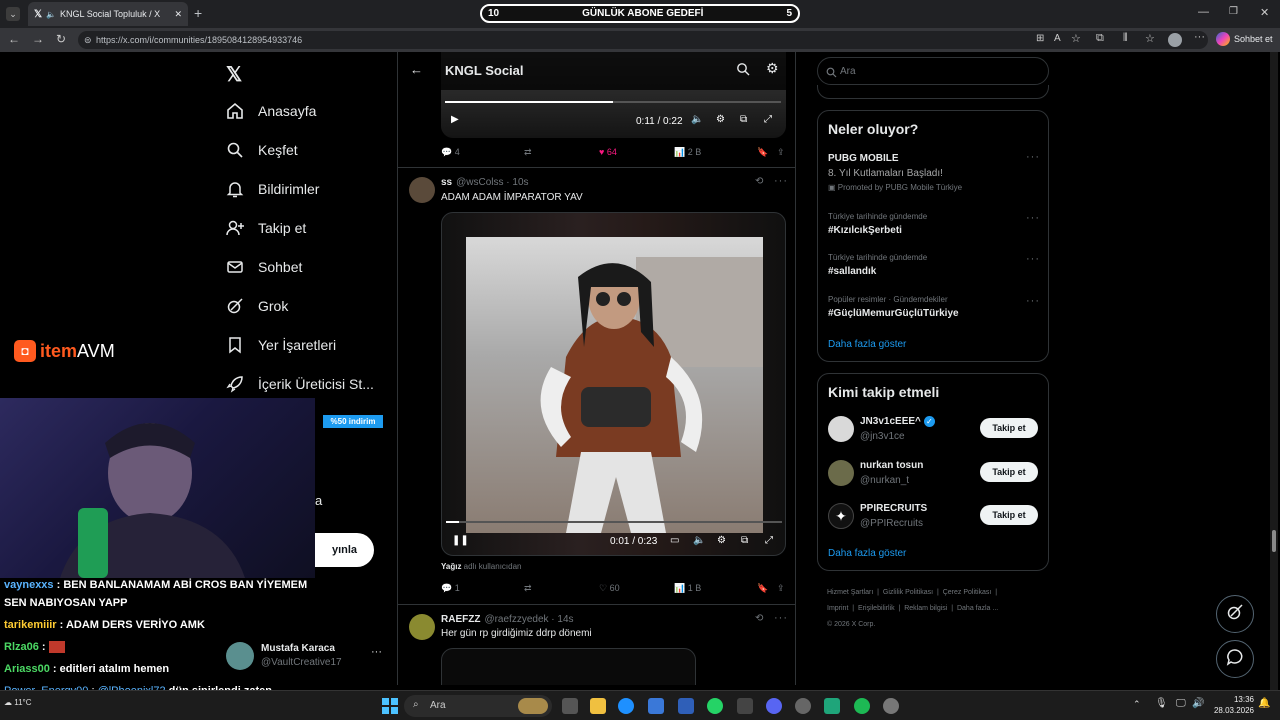 The height and width of the screenshot is (720, 1280). I want to click on taskbar-search: ⌕ Ara, so click(478, 706).